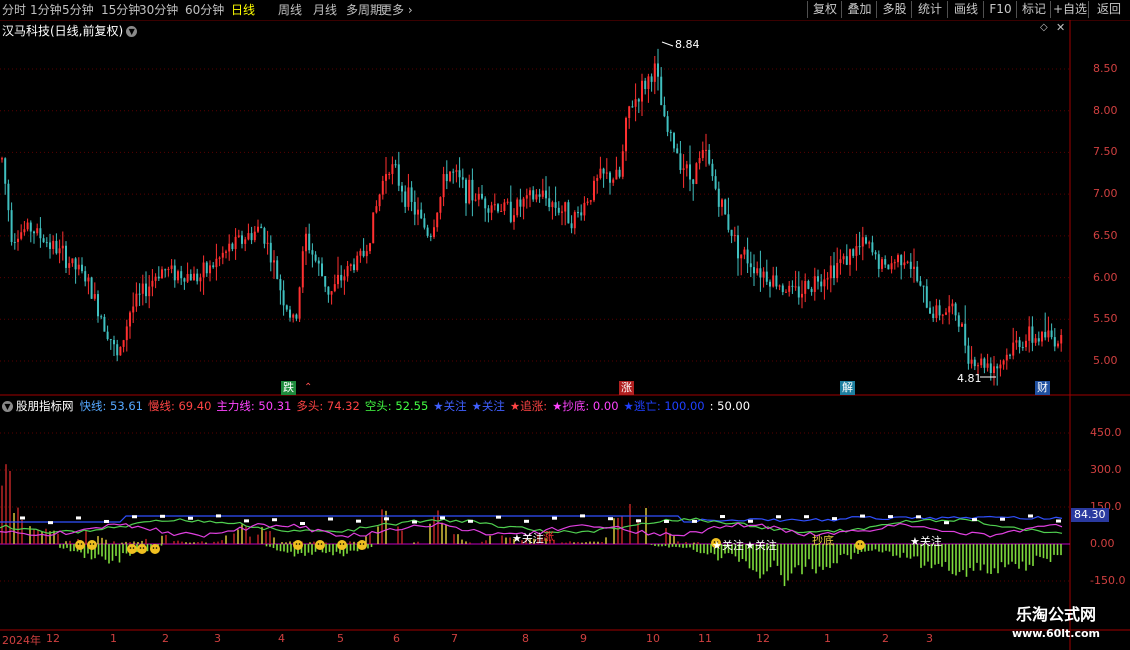 This screenshot has width=1130, height=650. Describe the element at coordinates (1108, 9) in the screenshot. I see `toolbar-button-8: 返回` at that location.